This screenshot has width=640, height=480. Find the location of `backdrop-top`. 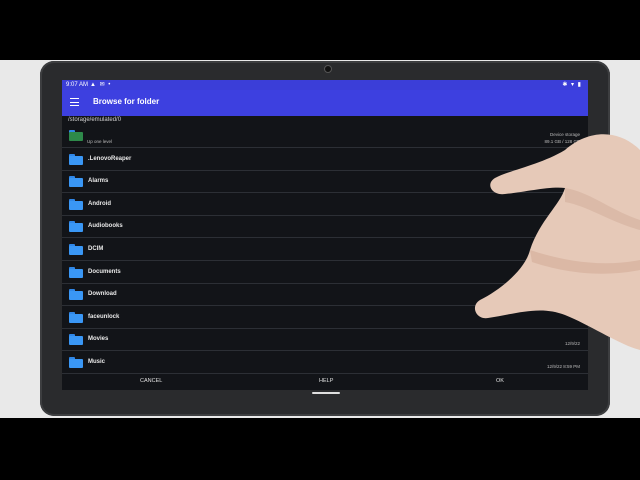

backdrop-top is located at coordinates (320, 30).